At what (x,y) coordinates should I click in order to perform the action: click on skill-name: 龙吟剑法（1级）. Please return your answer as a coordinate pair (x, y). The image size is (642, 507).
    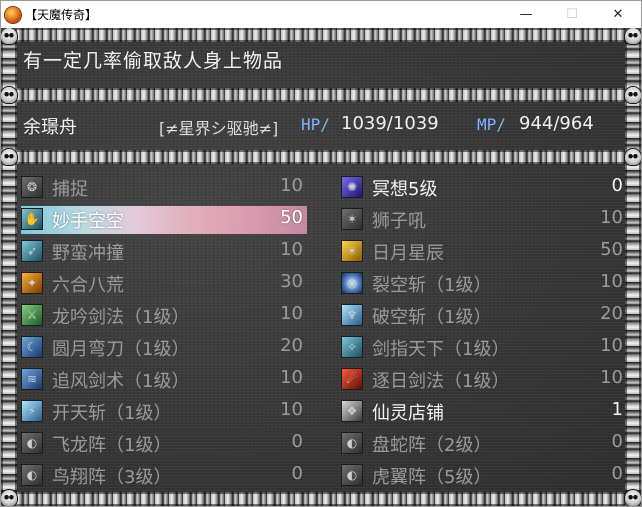
    Looking at the image, I should click on (121, 317).